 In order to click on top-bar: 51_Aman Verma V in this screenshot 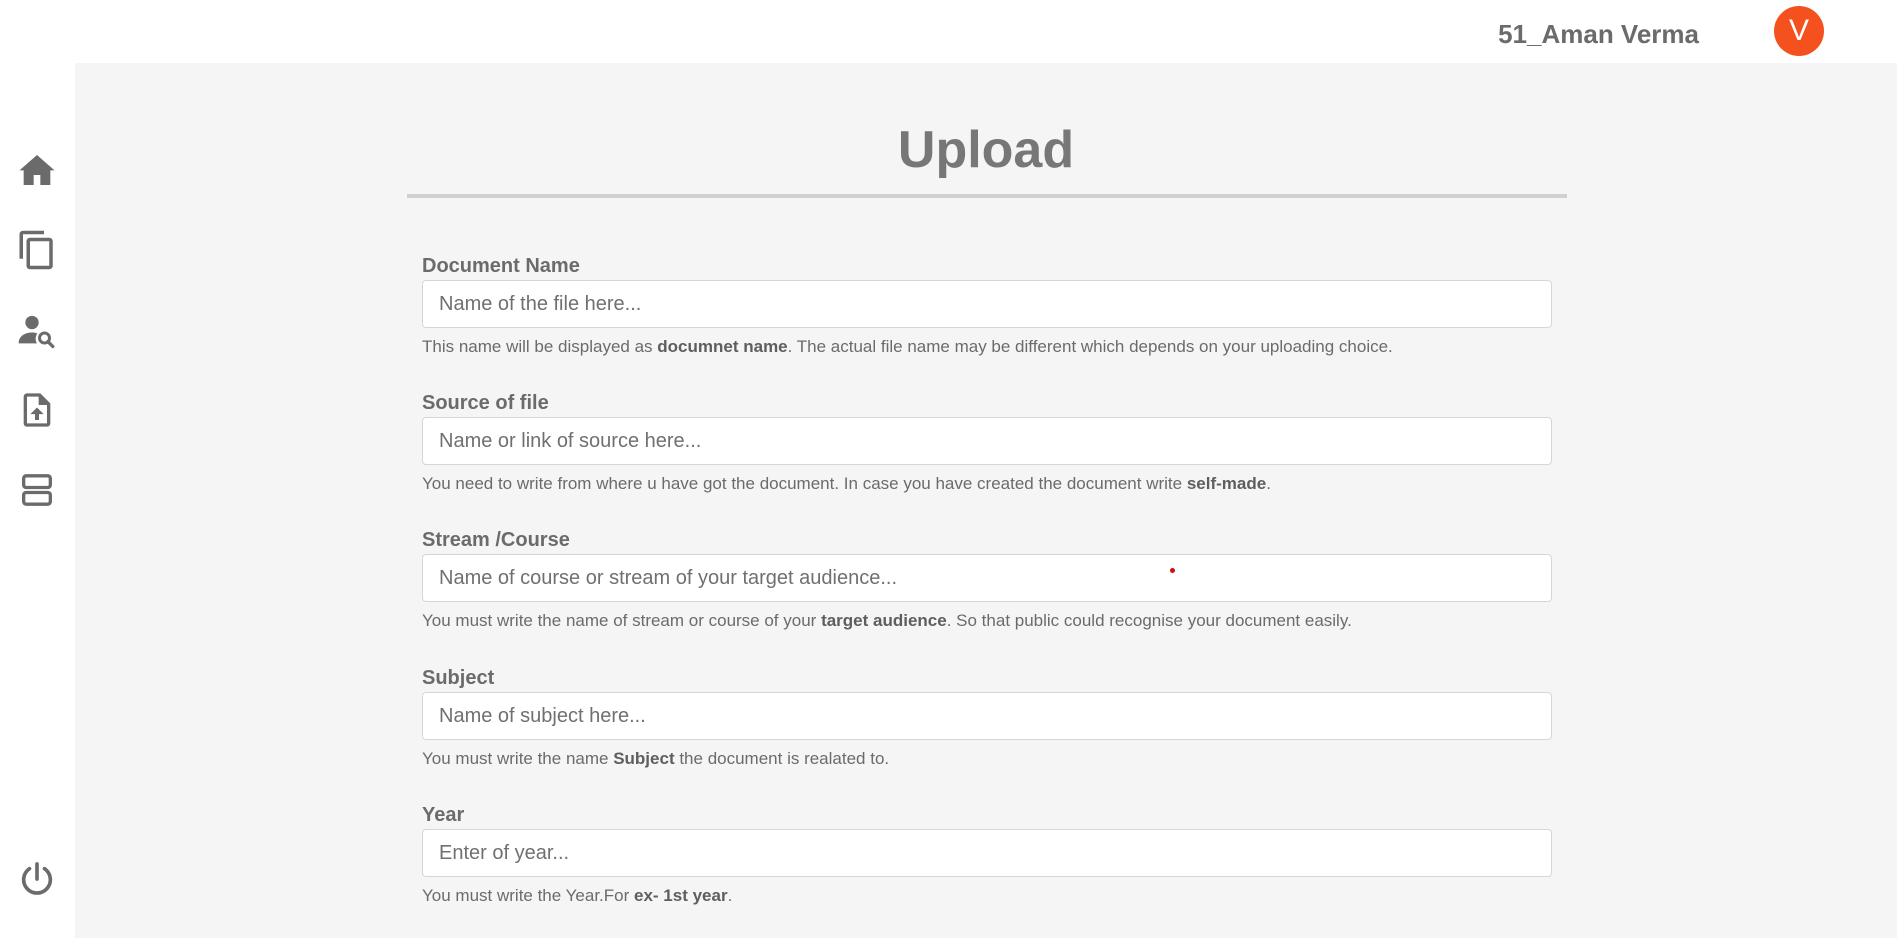, I will do `click(948, 31)`.